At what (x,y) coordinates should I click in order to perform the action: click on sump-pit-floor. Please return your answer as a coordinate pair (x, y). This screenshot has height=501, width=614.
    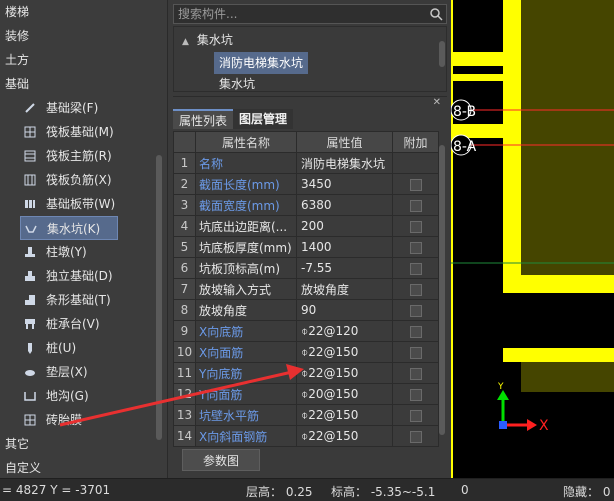
    Looking at the image, I should click on (567, 137).